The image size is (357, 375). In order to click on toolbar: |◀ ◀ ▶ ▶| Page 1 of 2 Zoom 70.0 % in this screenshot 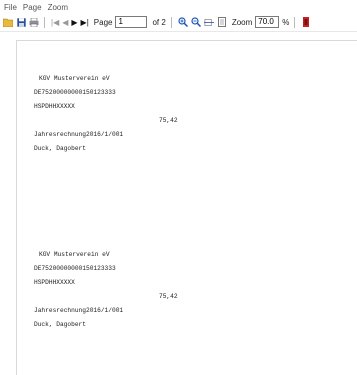, I will do `click(178, 22)`.